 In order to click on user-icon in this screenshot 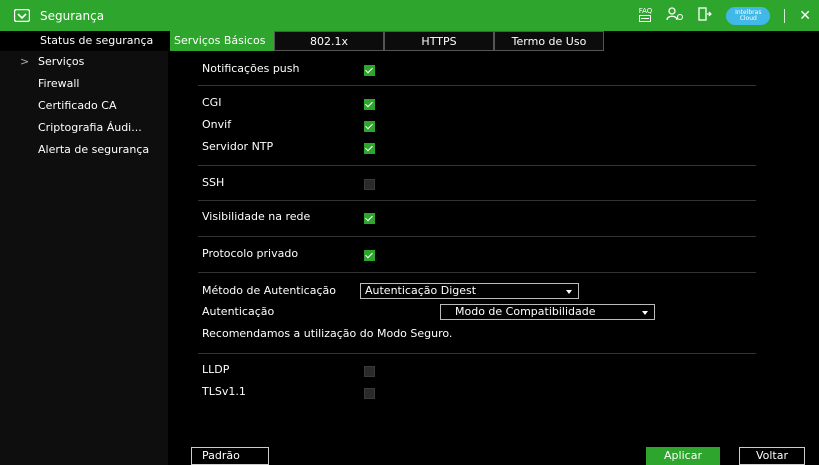, I will do `click(675, 15)`.